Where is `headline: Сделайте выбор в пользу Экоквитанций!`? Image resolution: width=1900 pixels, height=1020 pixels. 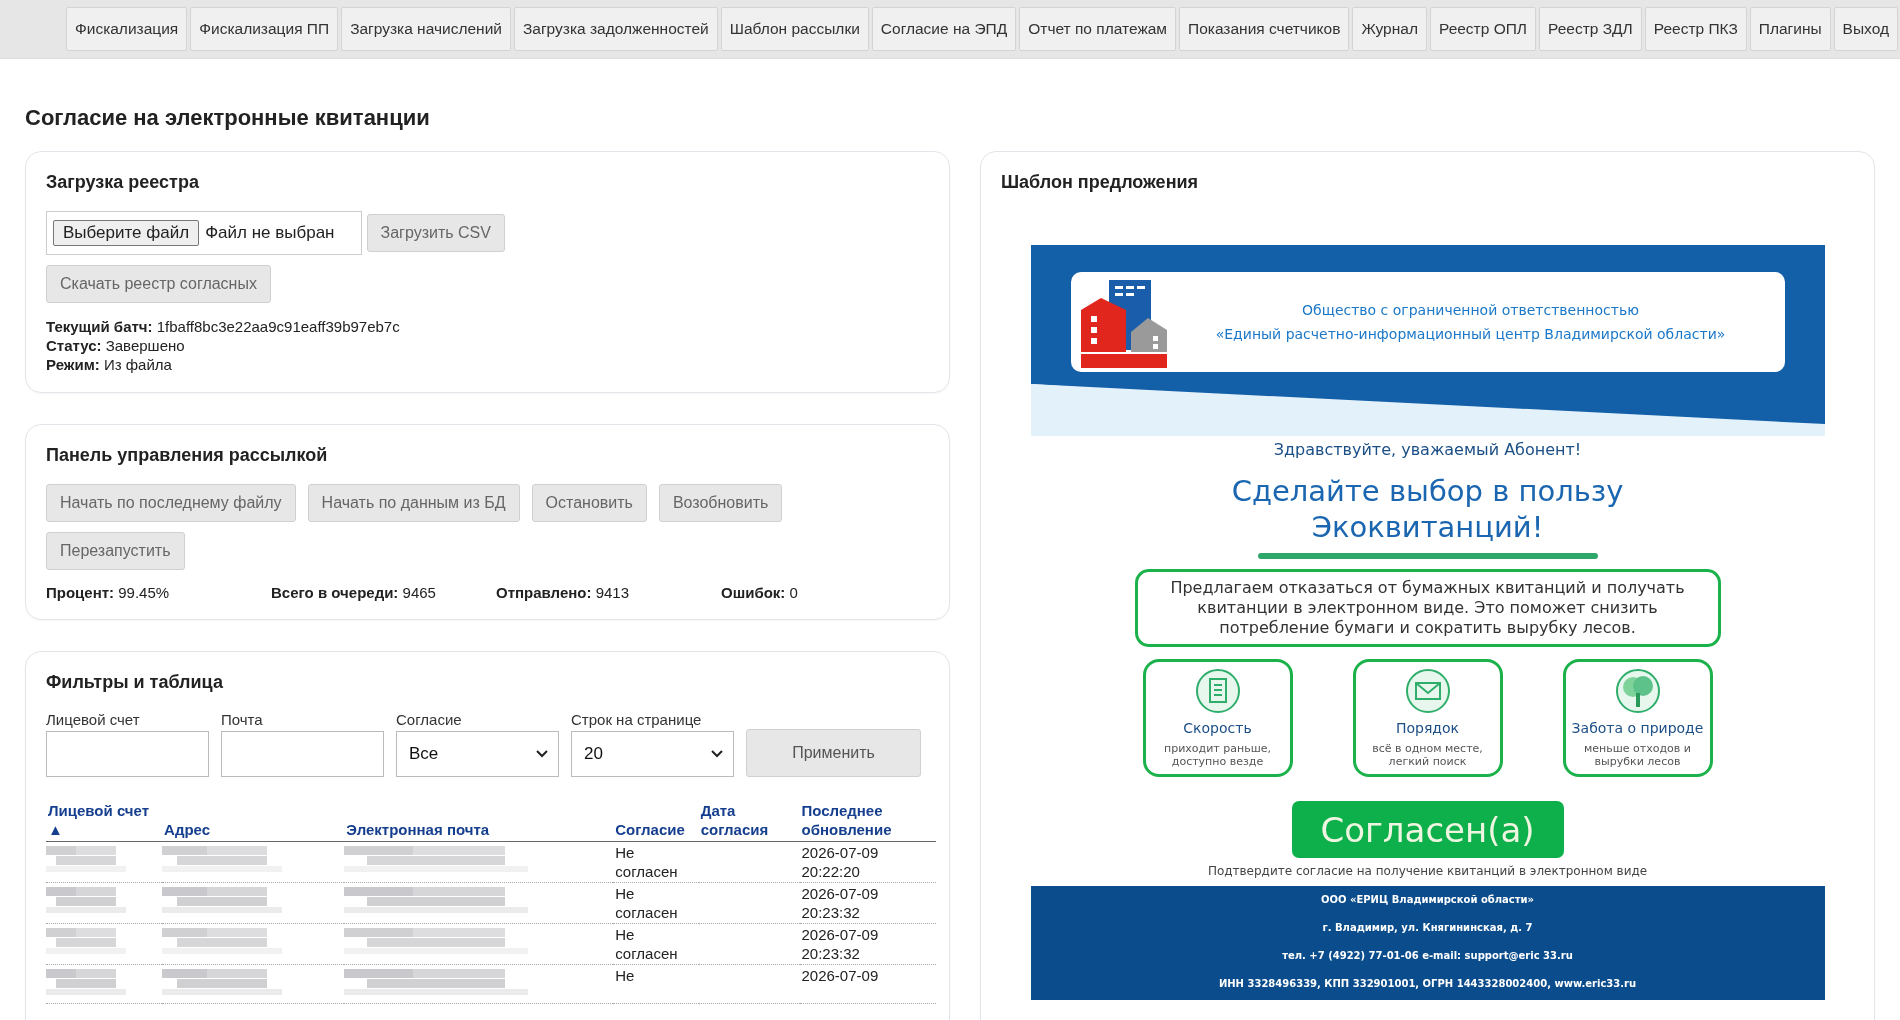 headline: Сделайте выбор в пользу Экоквитанций! is located at coordinates (1427, 509).